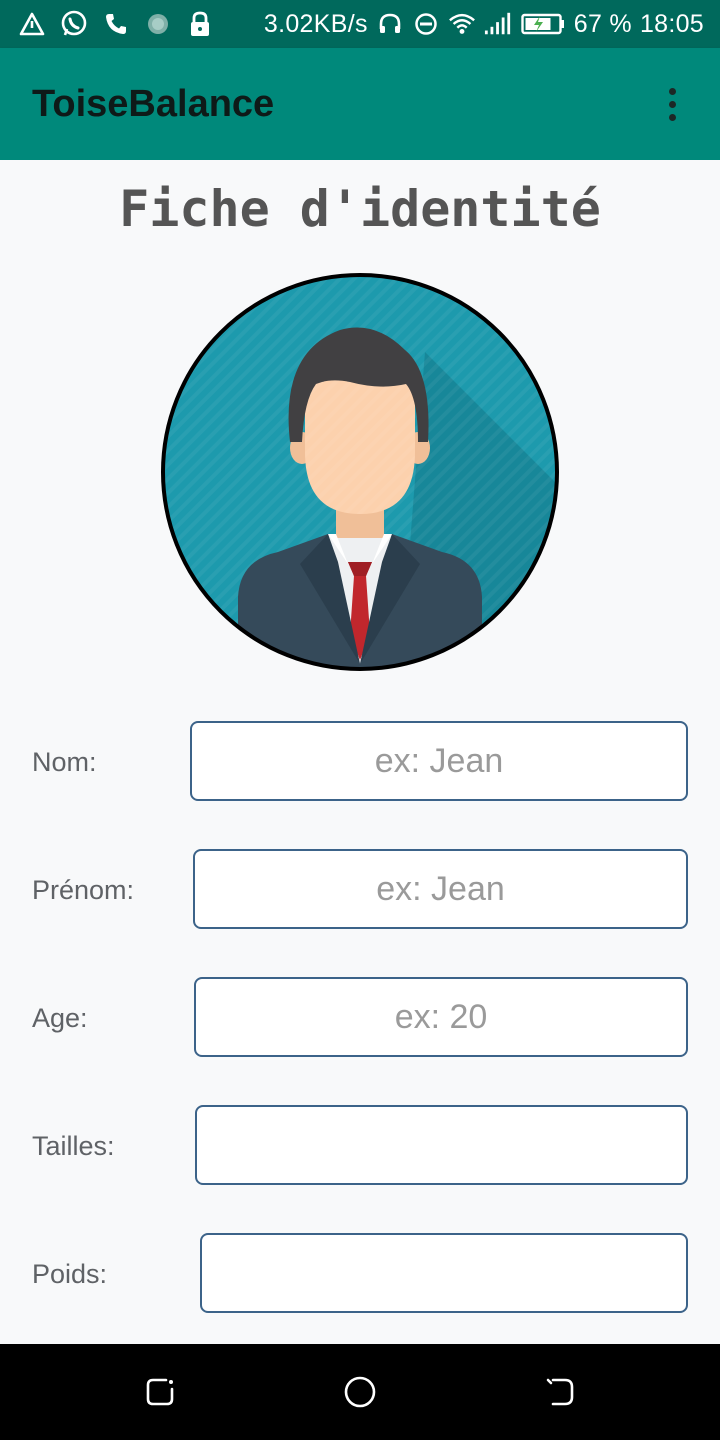 Image resolution: width=720 pixels, height=1440 pixels. Describe the element at coordinates (543, 24) in the screenshot. I see `battery-charging-icon` at that location.